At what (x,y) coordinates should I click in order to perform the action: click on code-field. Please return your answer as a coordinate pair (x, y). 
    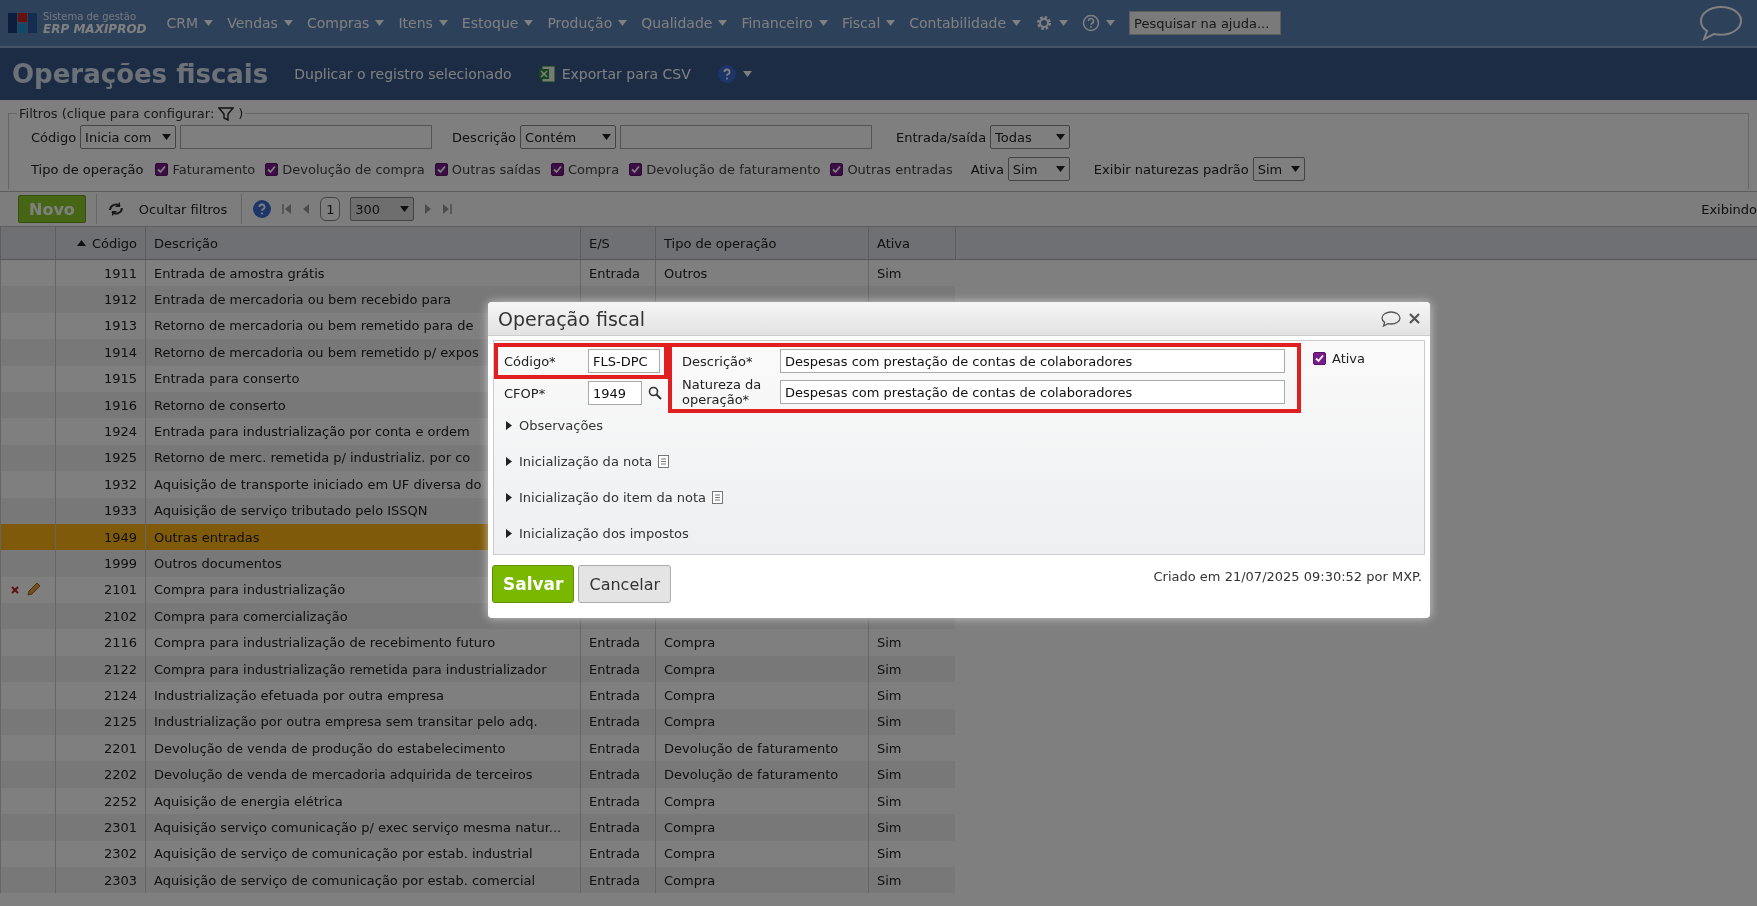
    Looking at the image, I should click on (306, 137).